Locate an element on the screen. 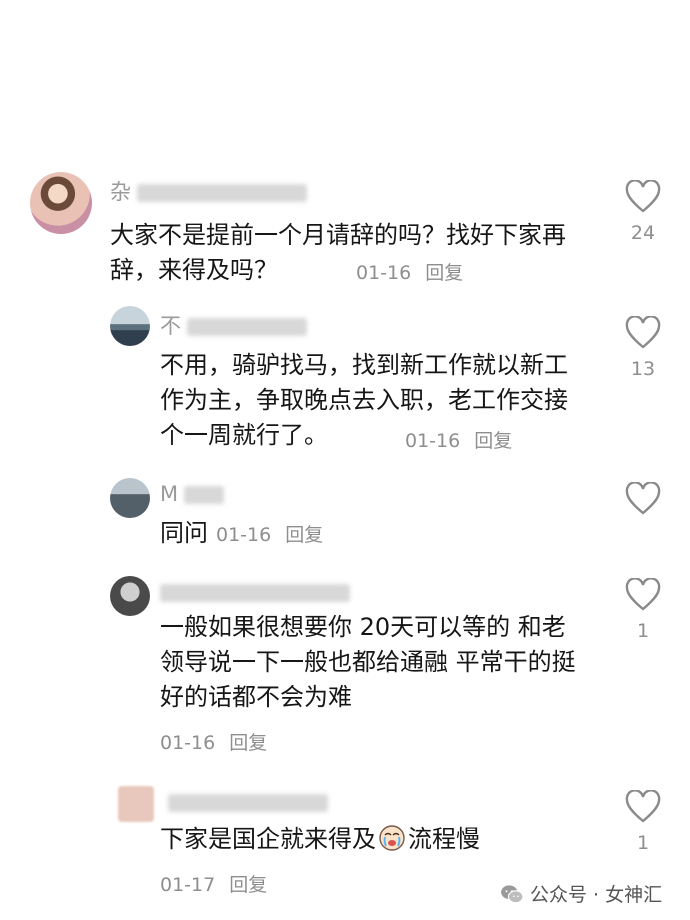 The image size is (690, 920). like-count: 24 is located at coordinates (643, 233).